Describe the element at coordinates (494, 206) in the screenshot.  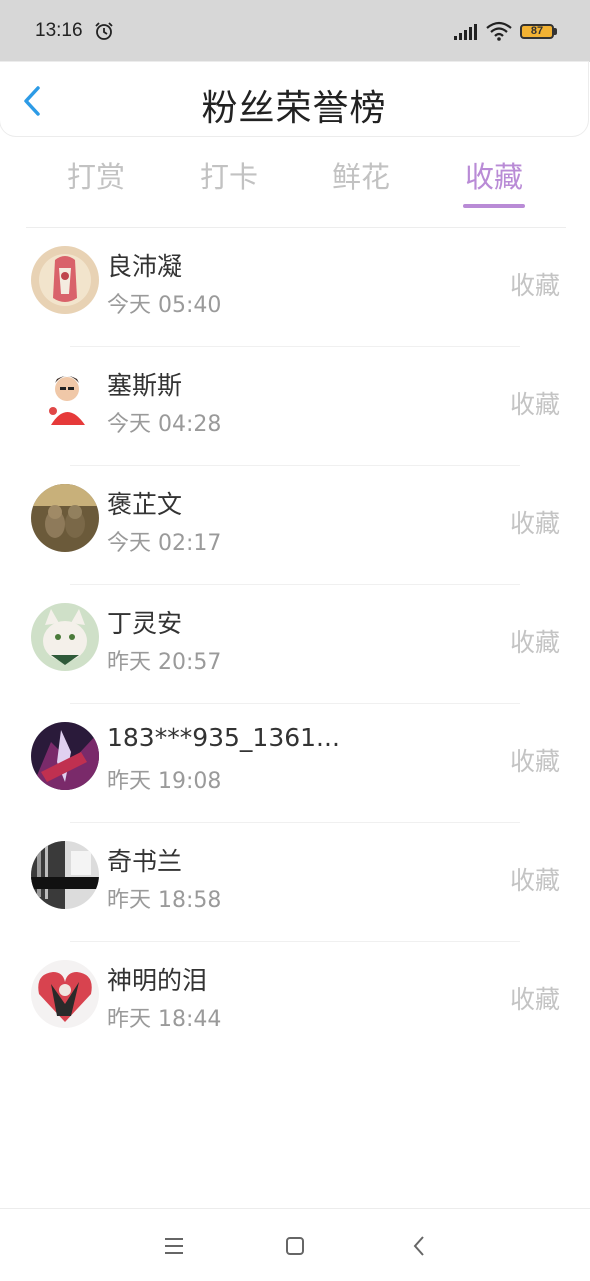
I see `active-tab-indicator` at that location.